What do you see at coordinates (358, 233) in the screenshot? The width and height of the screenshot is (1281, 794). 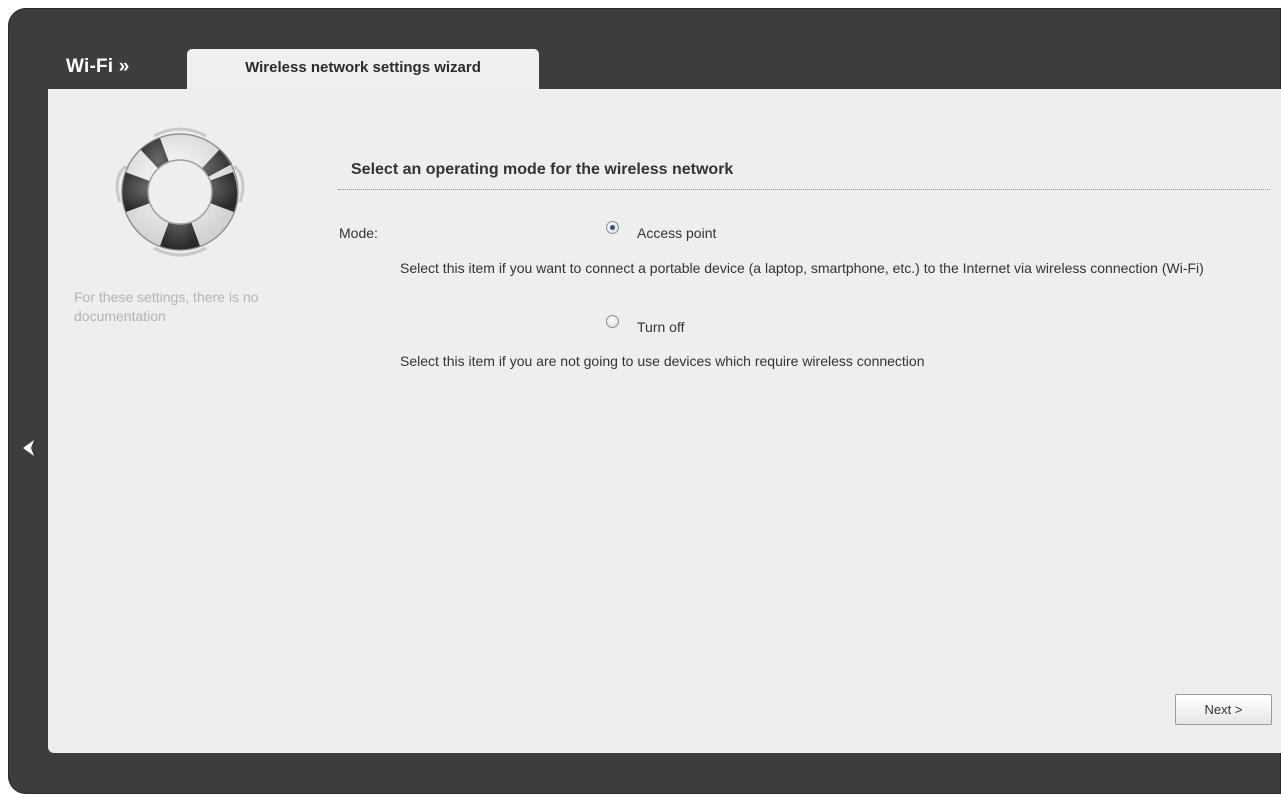 I see `mode-label: Mode:` at bounding box center [358, 233].